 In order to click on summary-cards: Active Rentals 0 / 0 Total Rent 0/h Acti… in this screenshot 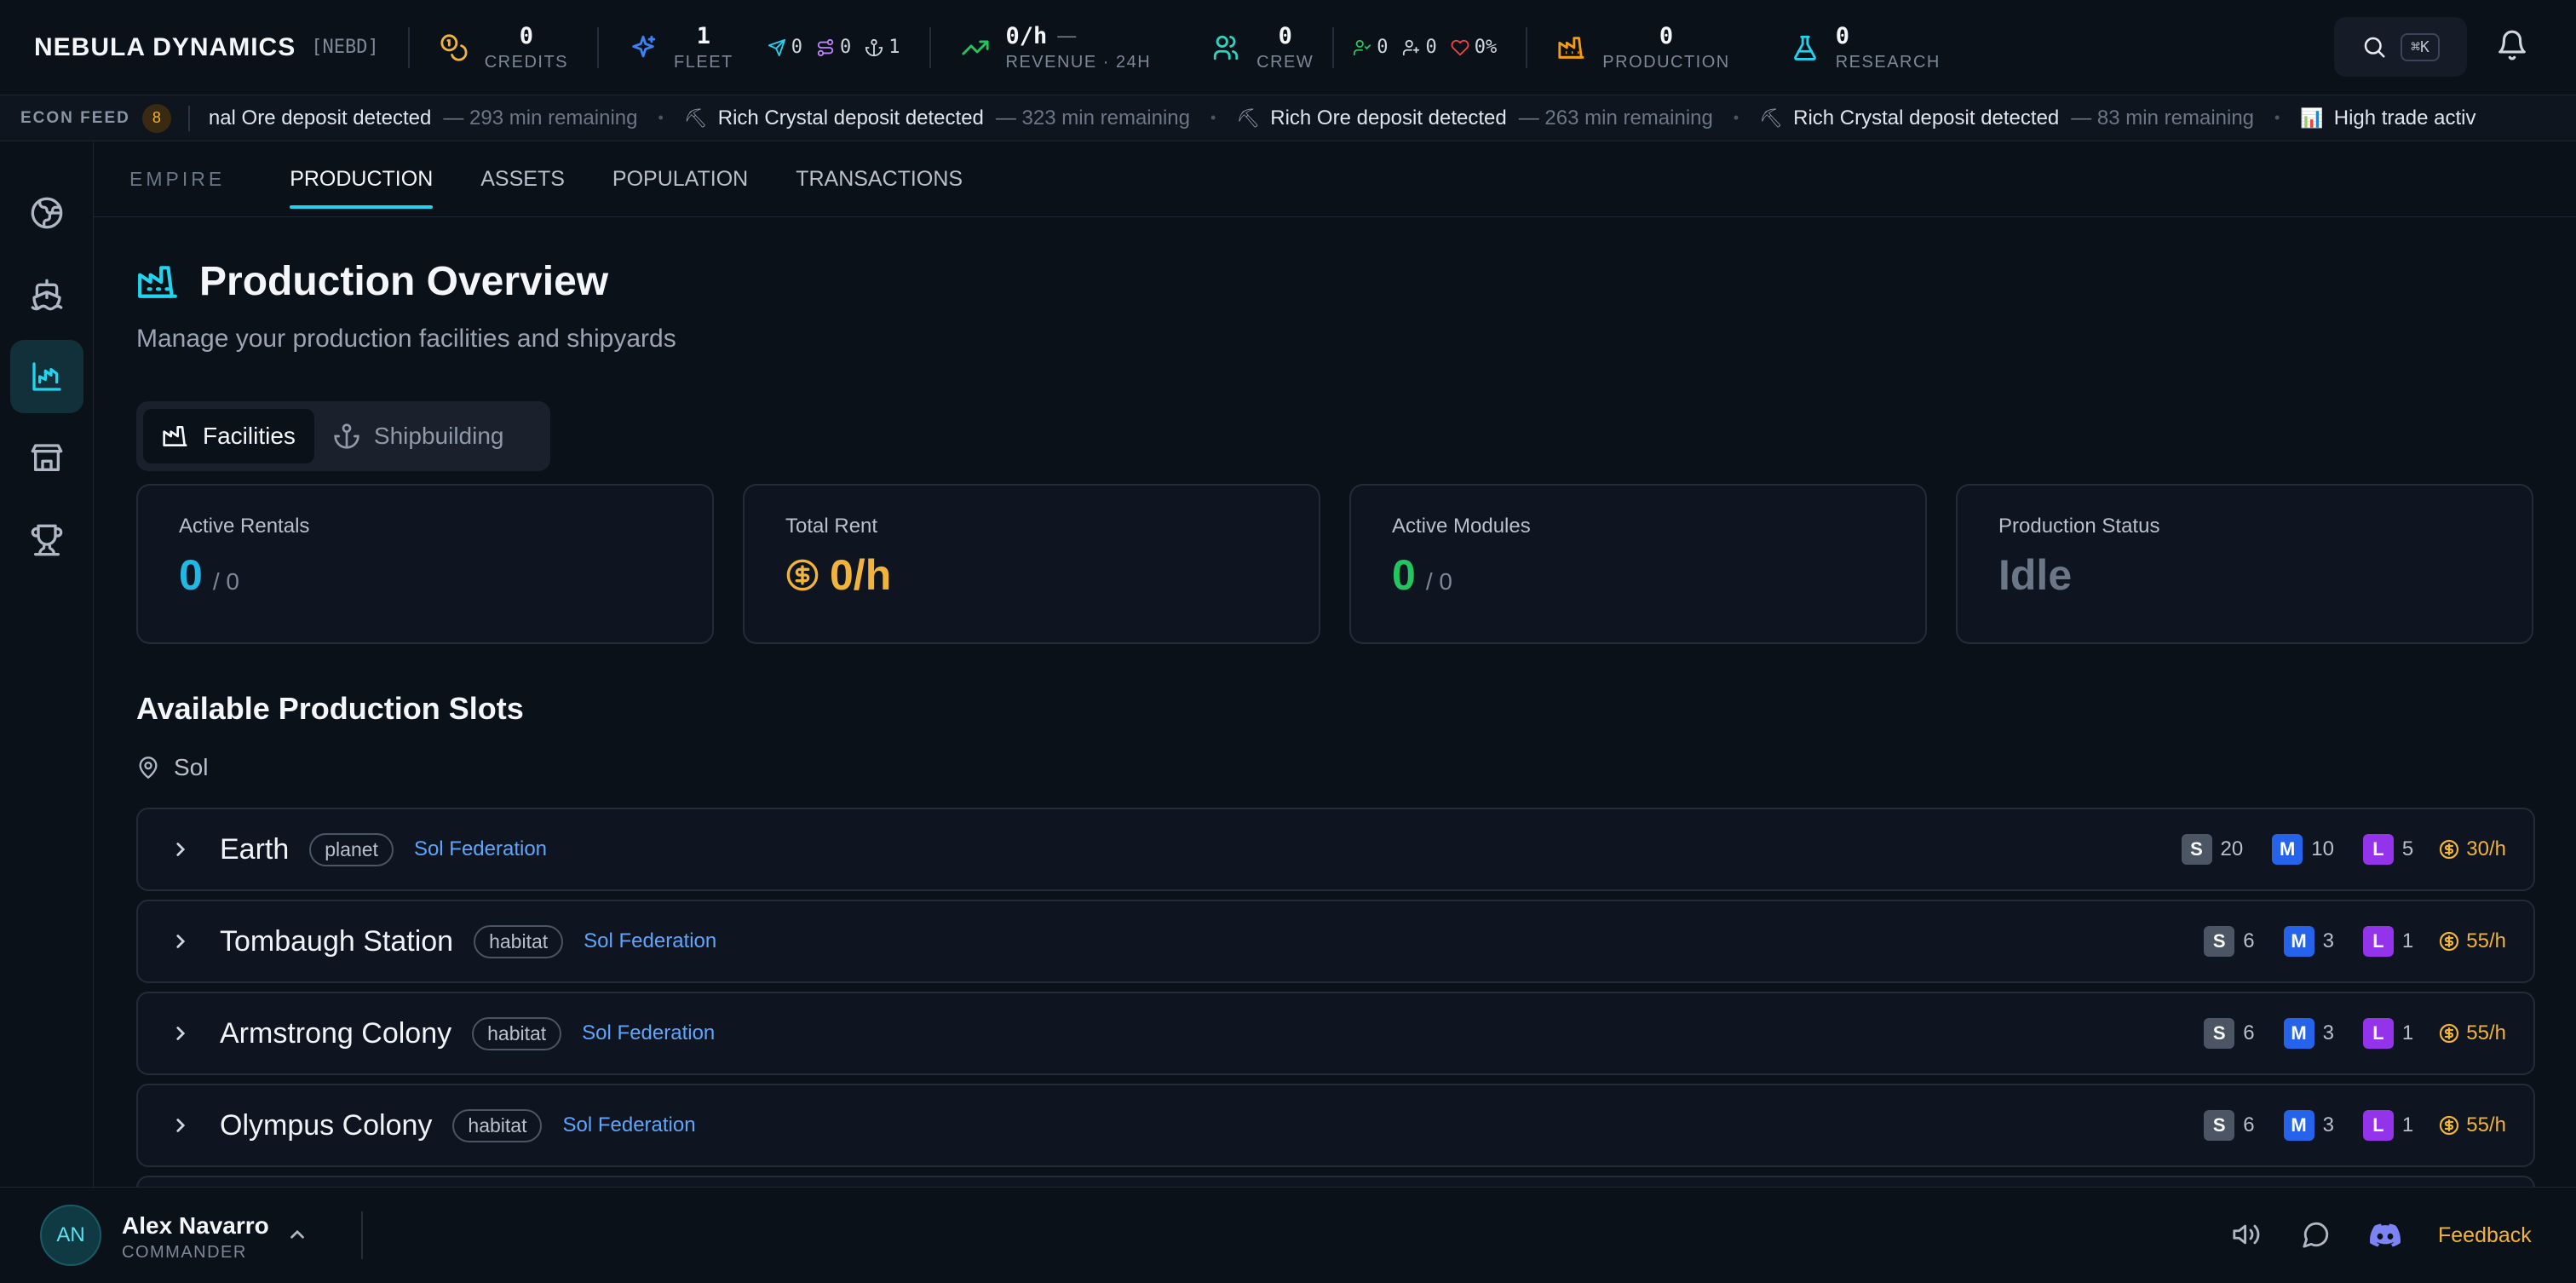, I will do `click(1334, 564)`.